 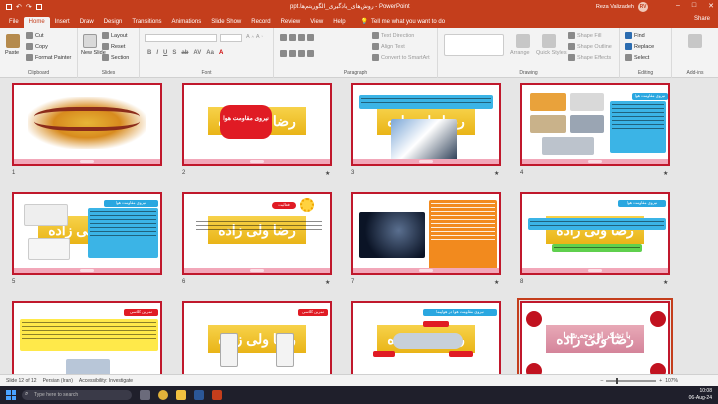 I want to click on slides-label: Slides, so click(x=108, y=73).